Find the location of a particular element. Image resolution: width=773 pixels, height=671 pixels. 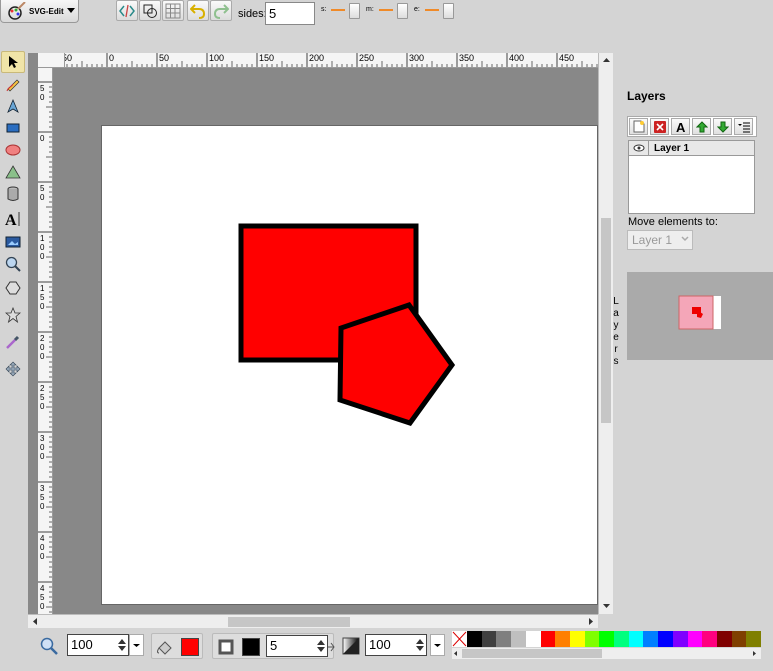

eyedropper-icon is located at coordinates (13, 342).